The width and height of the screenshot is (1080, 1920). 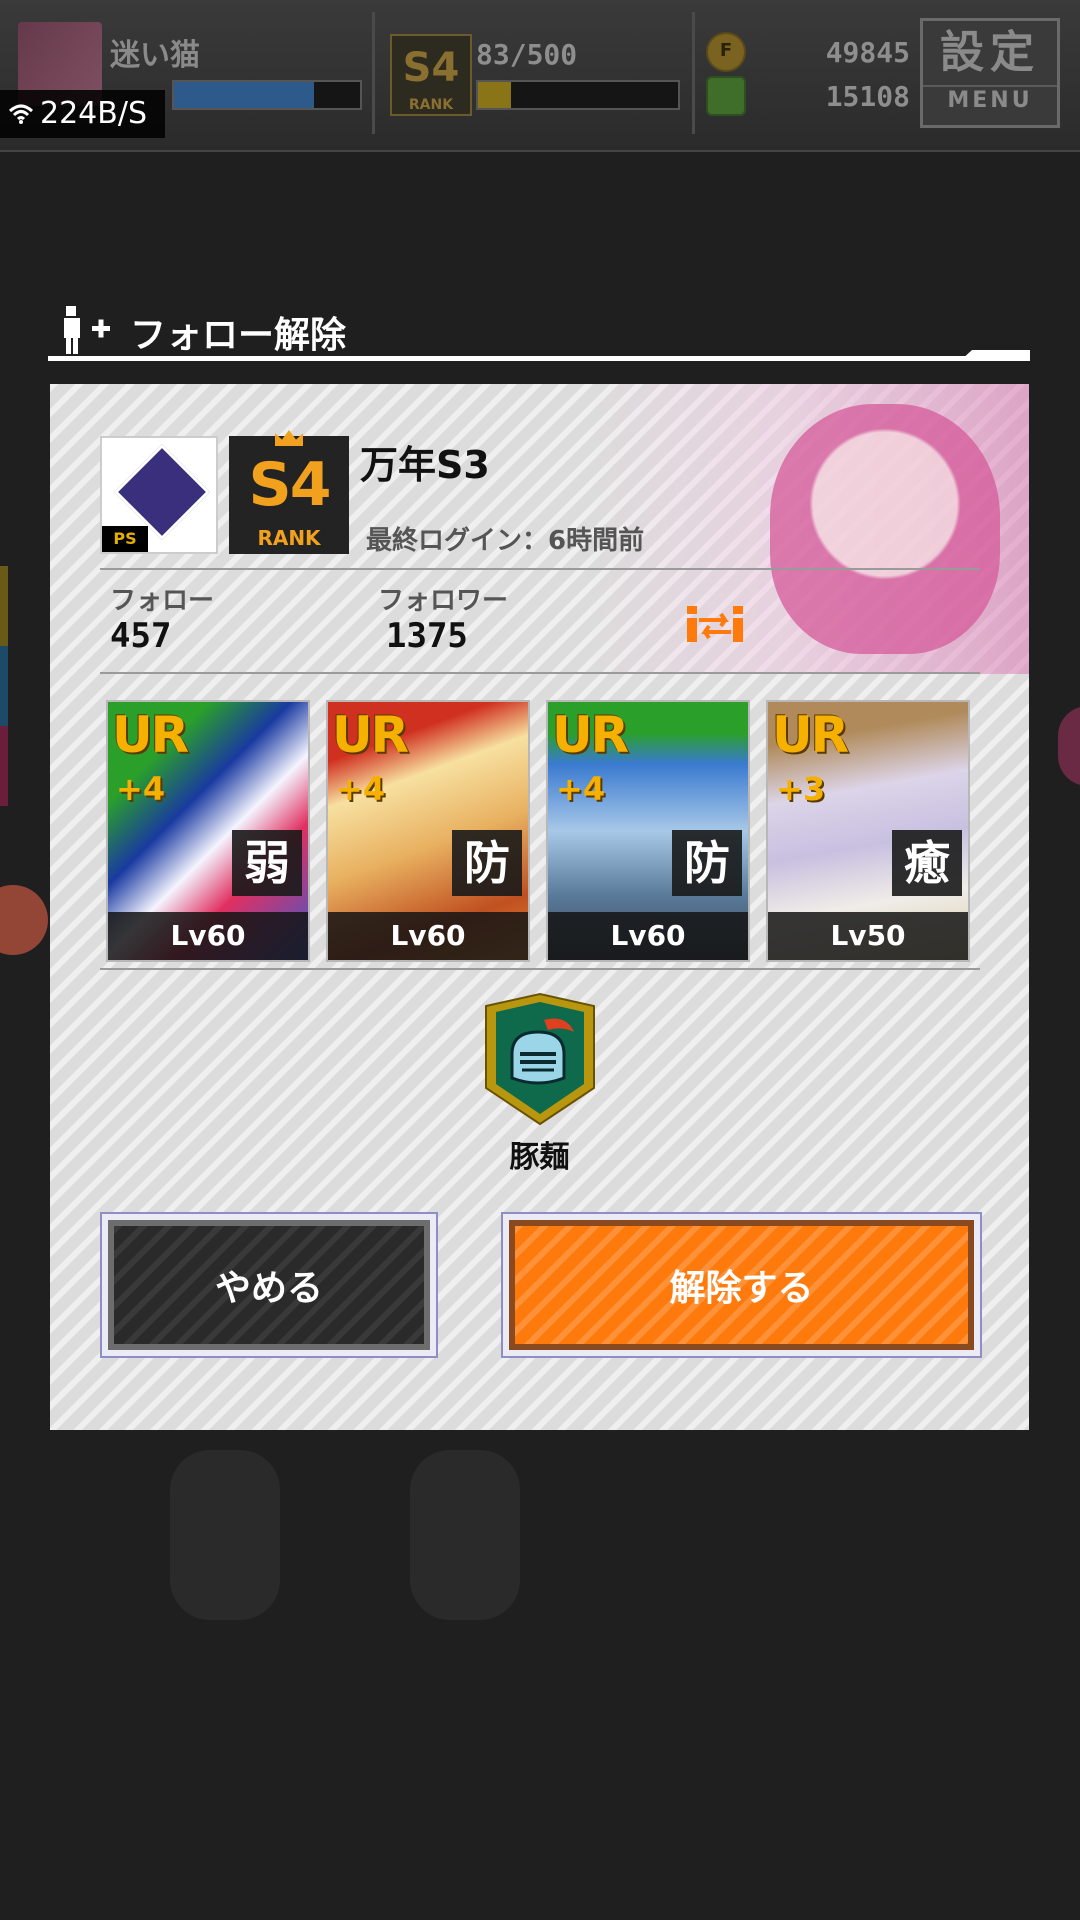 What do you see at coordinates (801, 789) in the screenshot?
I see `card-plus: +3` at bounding box center [801, 789].